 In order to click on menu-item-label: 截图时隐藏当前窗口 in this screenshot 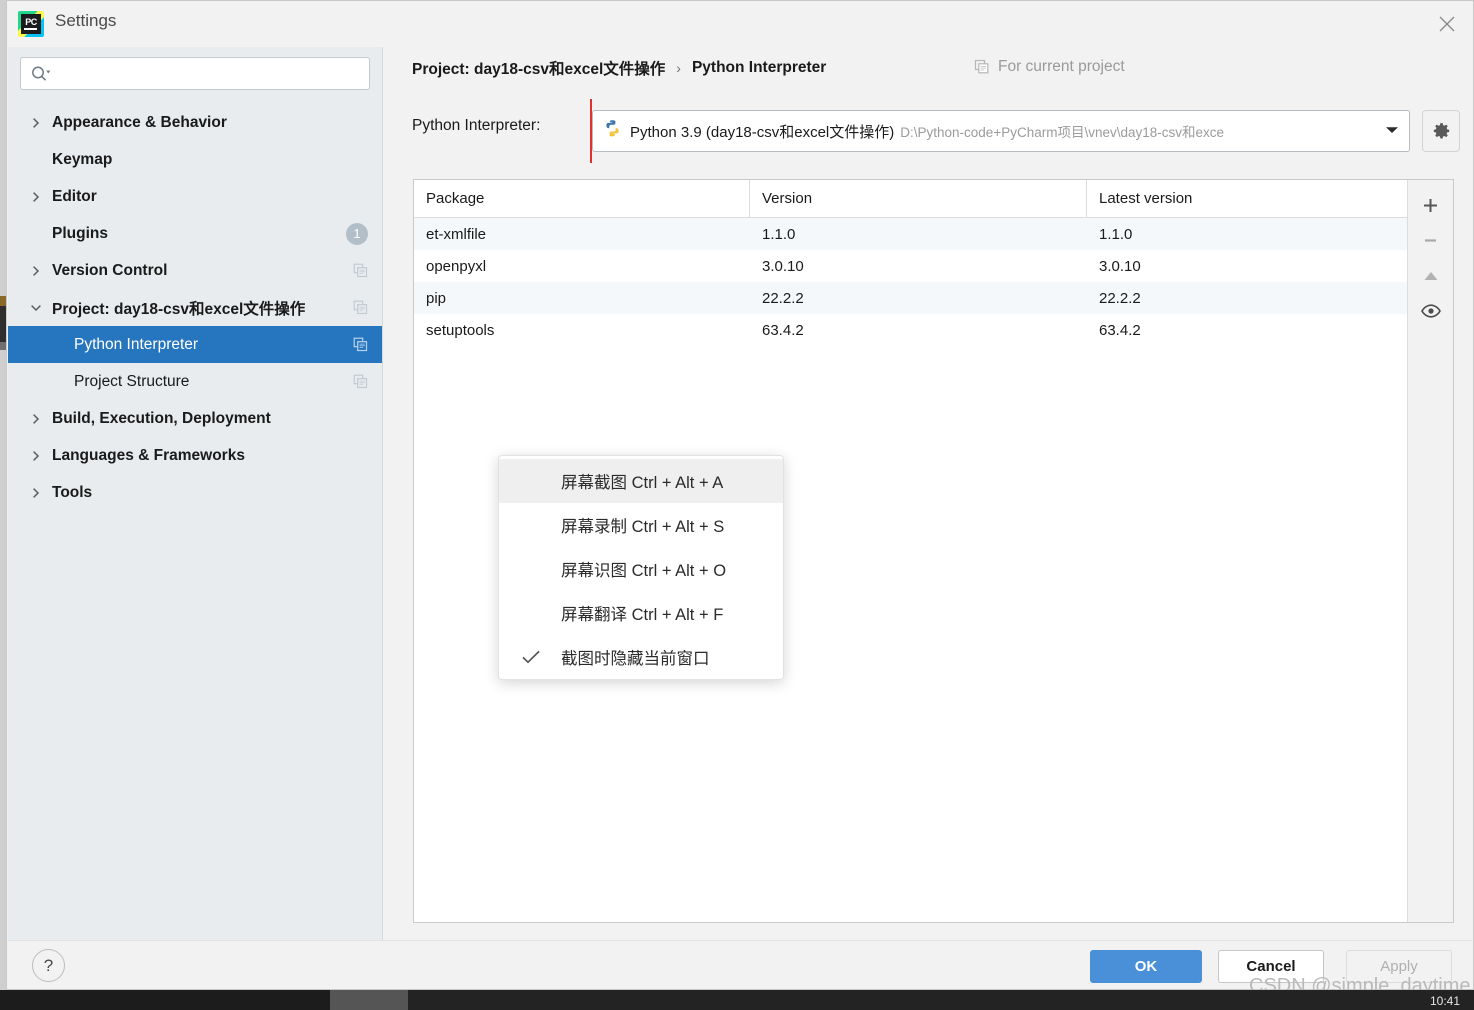, I will do `click(635, 659)`.